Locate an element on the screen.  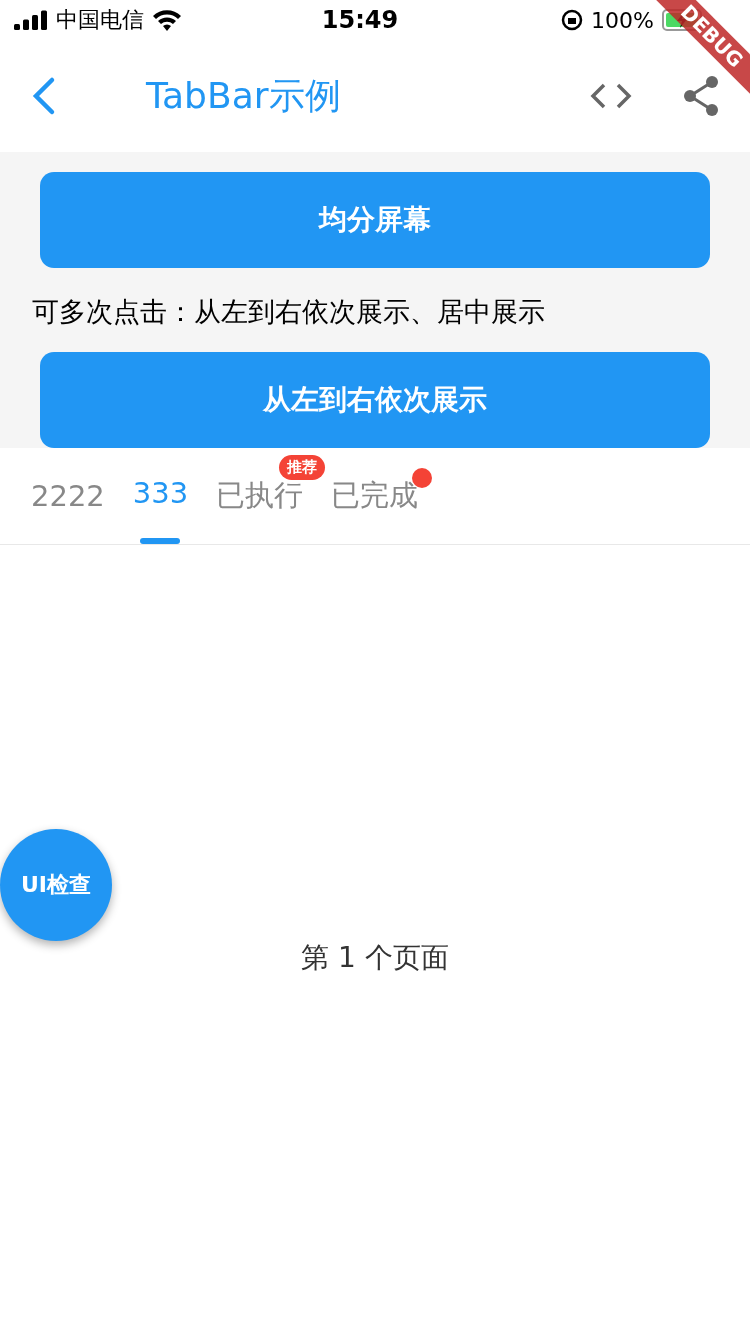
sequence-button: 从左到右依次展示 is located at coordinates (375, 400).